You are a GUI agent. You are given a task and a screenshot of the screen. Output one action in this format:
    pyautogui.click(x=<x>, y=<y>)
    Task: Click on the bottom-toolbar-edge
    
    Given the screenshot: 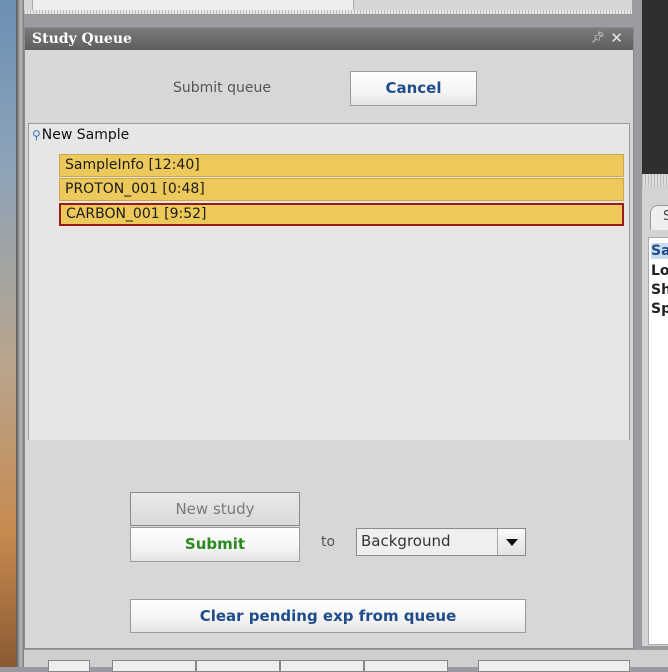 What is the action you would take?
    pyautogui.click(x=346, y=661)
    